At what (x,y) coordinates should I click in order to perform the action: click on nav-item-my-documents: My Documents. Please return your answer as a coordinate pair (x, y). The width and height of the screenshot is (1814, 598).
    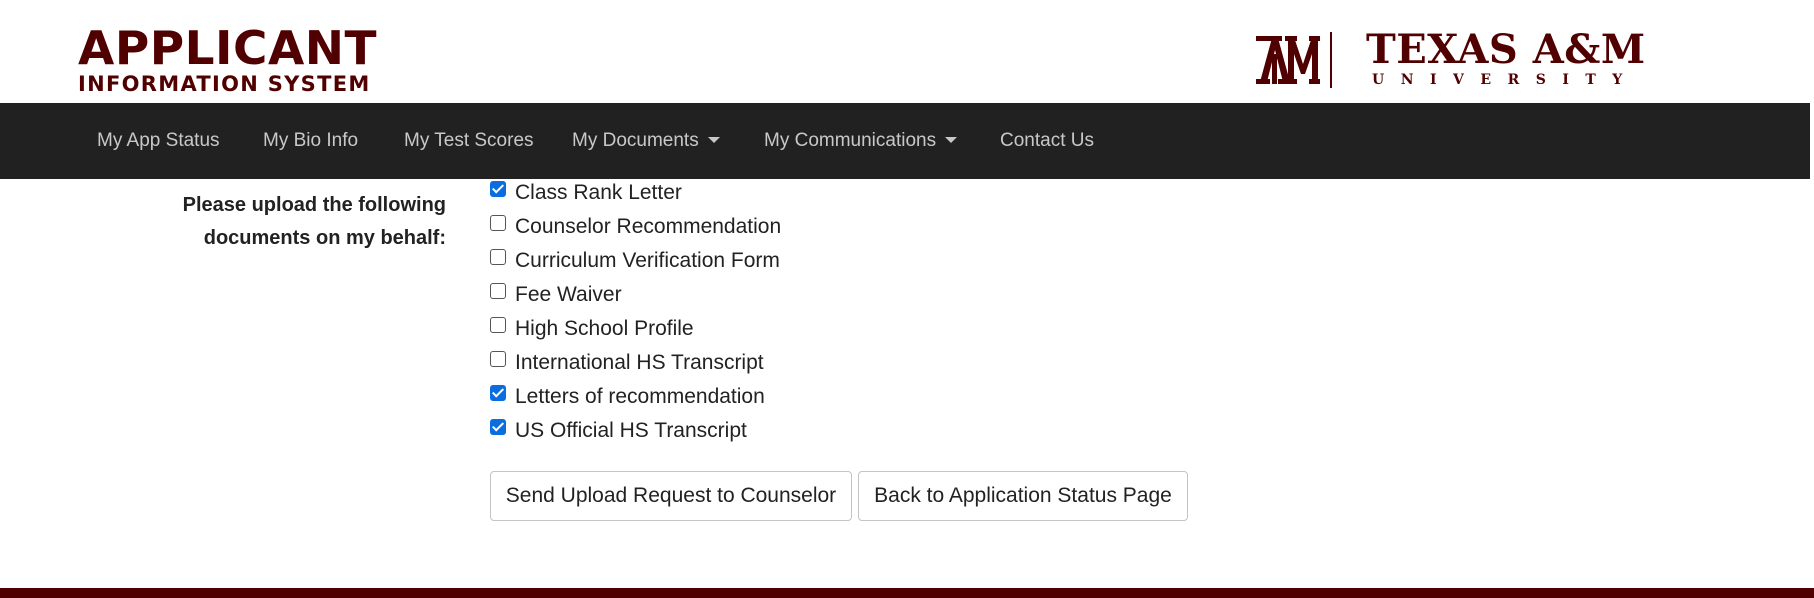
    Looking at the image, I should click on (646, 141).